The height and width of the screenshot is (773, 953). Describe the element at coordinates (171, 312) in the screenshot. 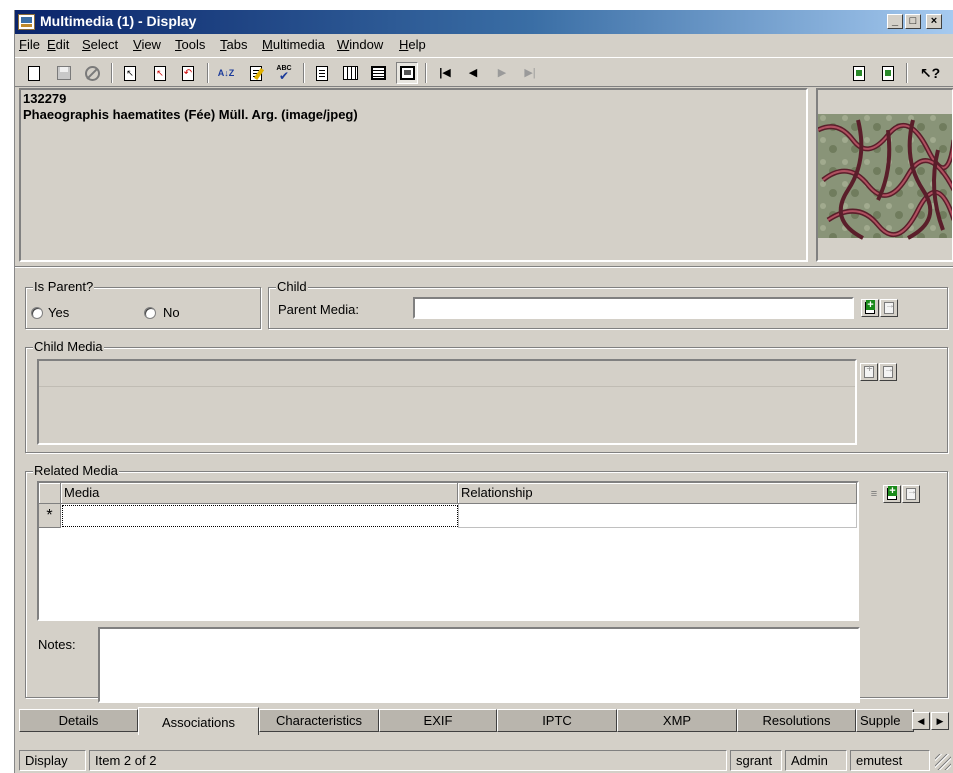

I see `is-parent-no-label: No` at that location.